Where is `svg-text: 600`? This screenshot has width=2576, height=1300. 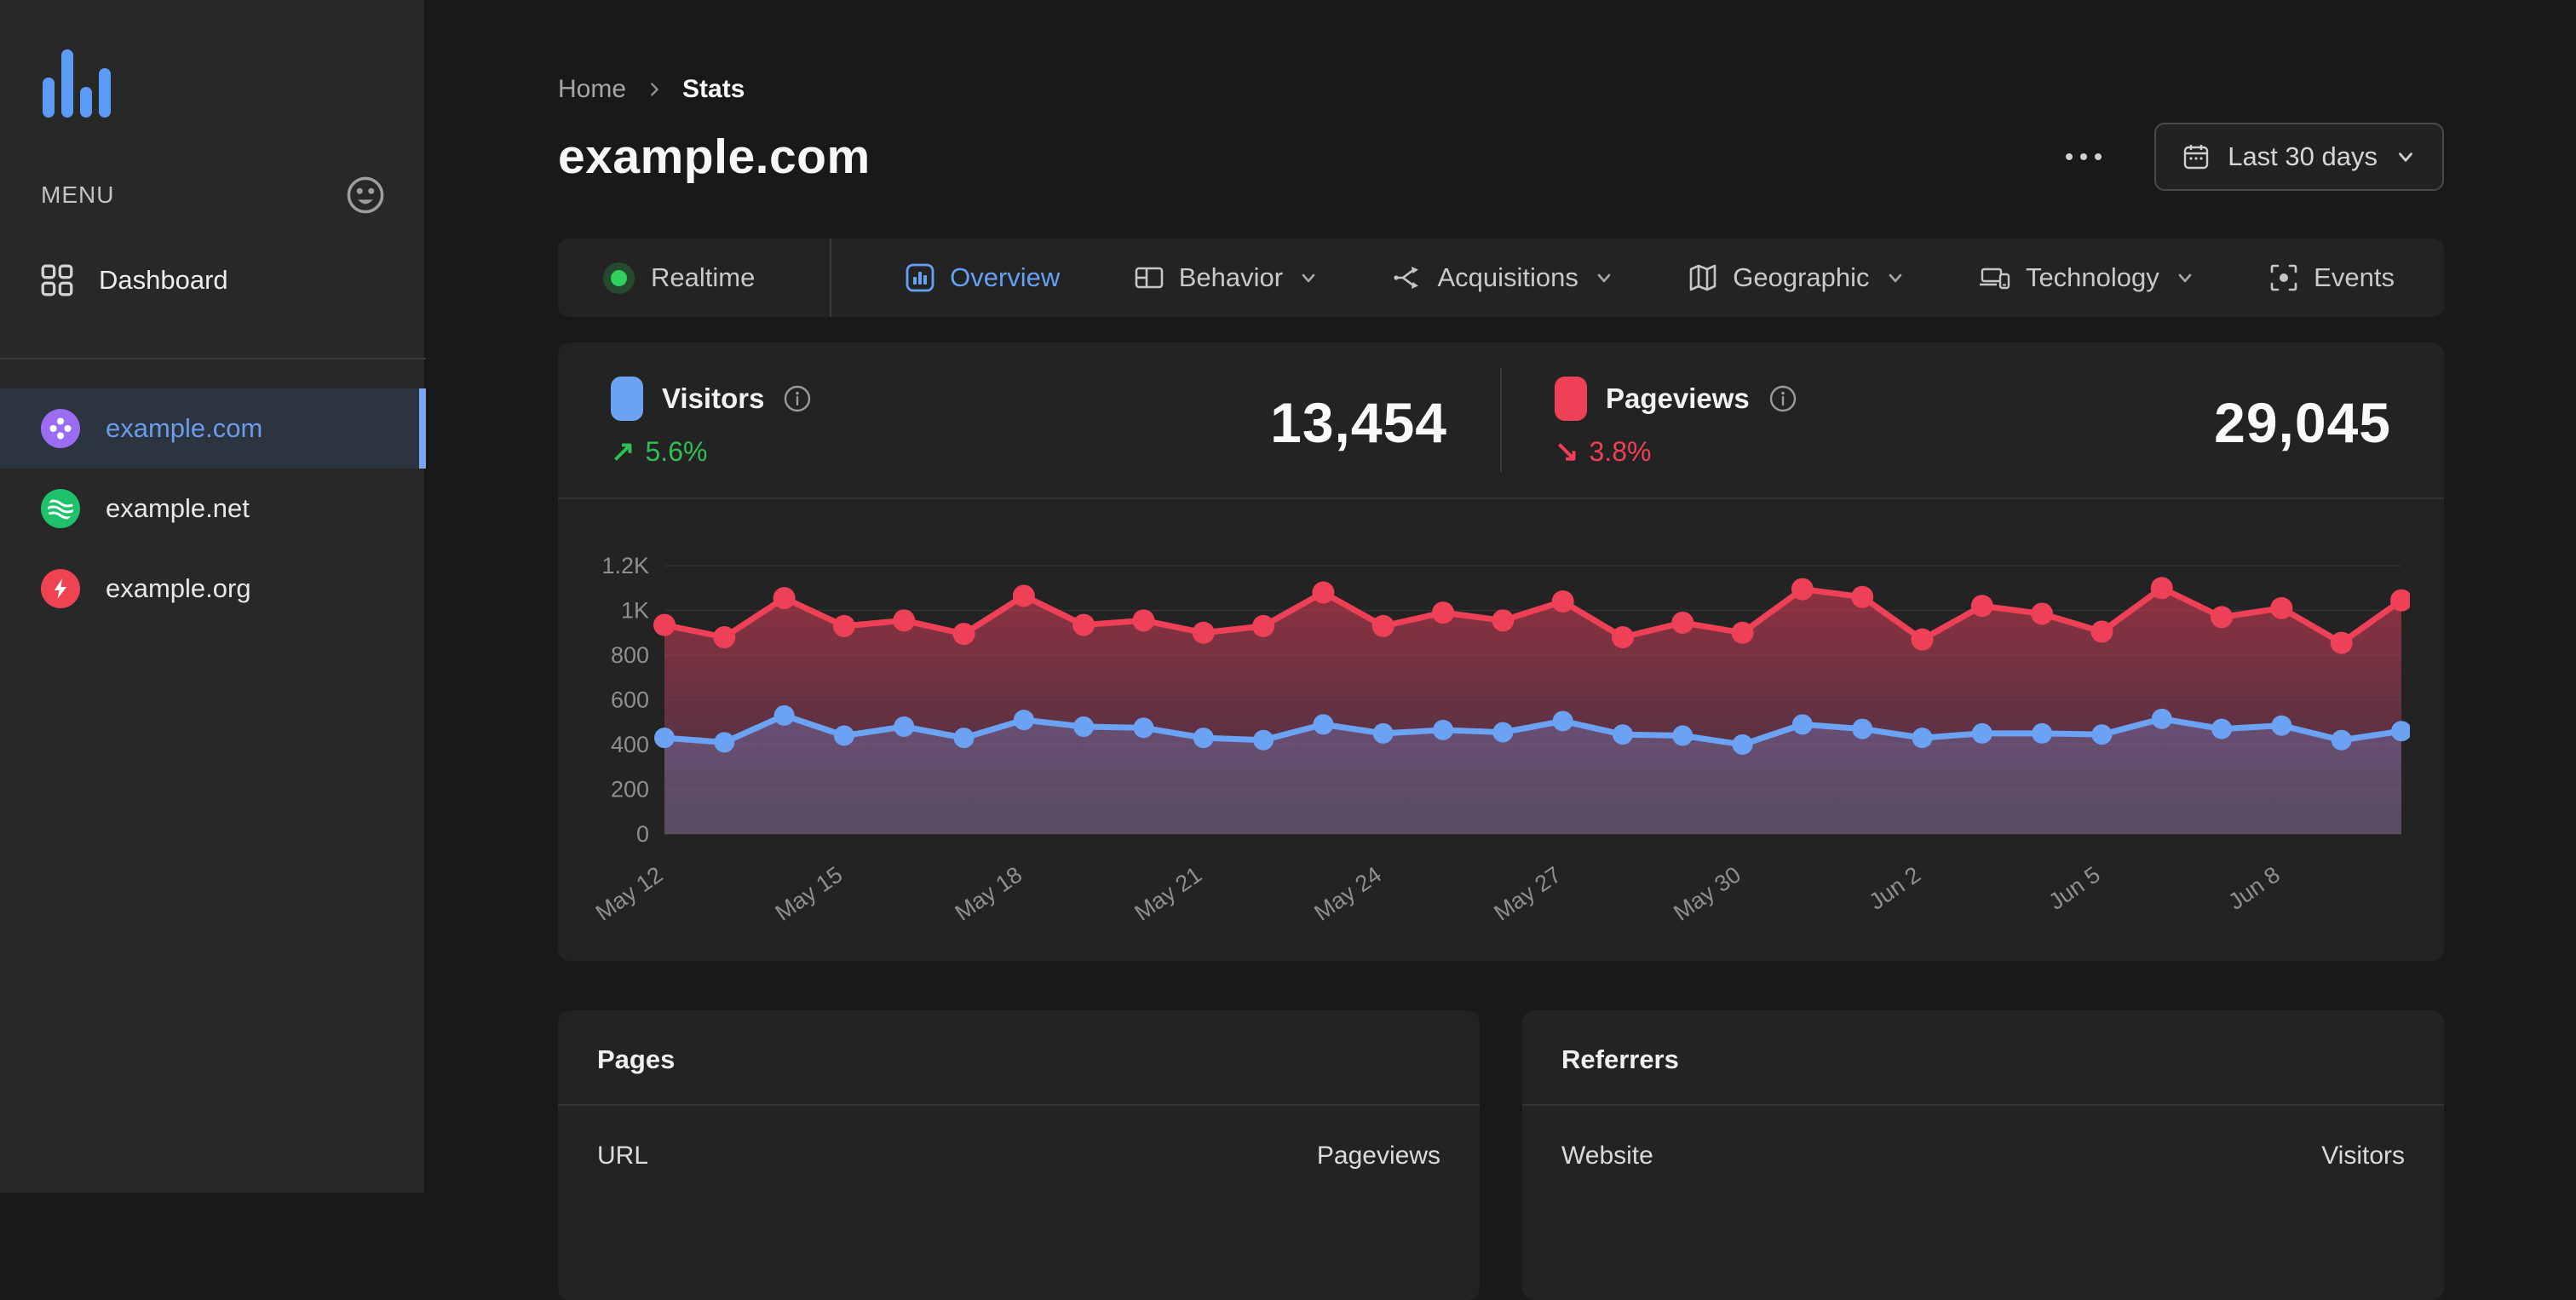 svg-text: 600 is located at coordinates (630, 700).